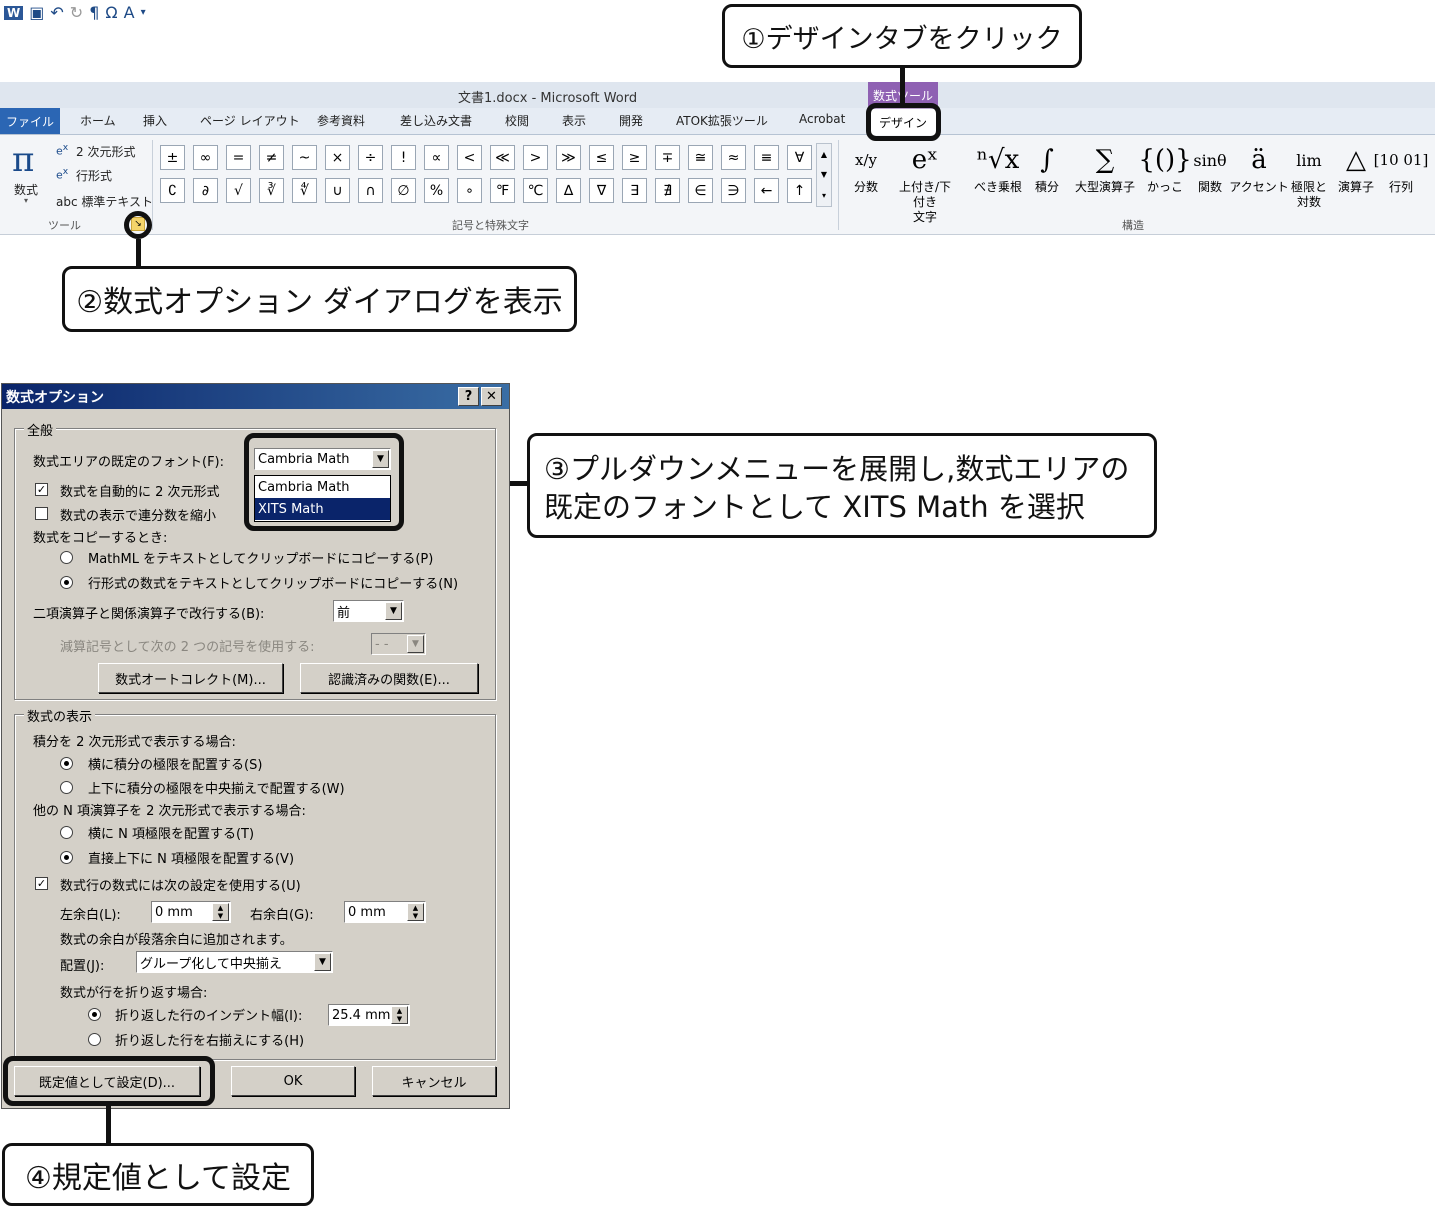  I want to click on scroll-up-icon: ▲, so click(824, 154).